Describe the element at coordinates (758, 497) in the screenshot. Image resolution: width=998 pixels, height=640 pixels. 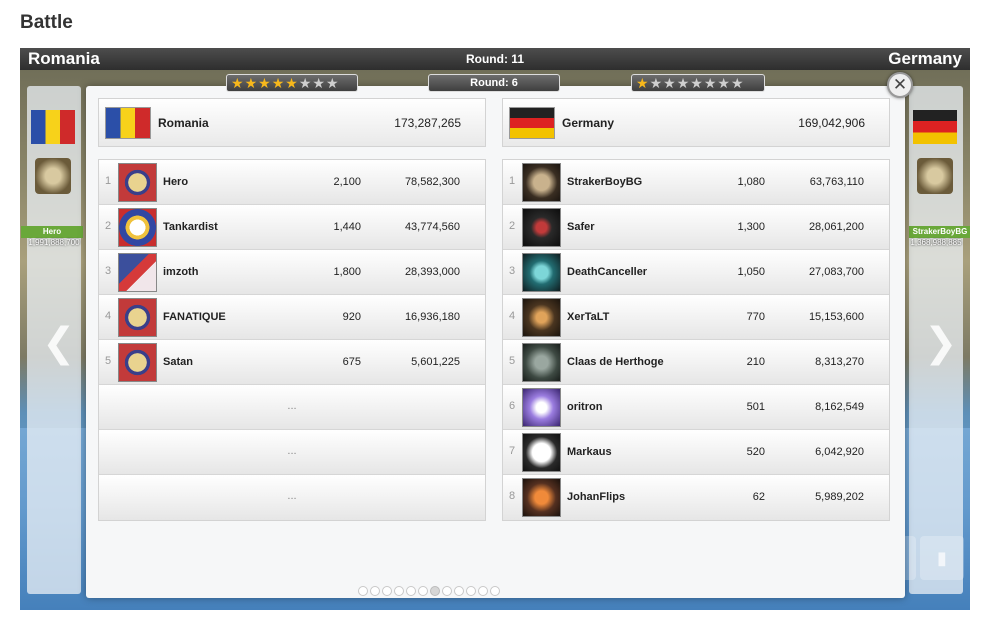
I see `player-kills: 62` at that location.